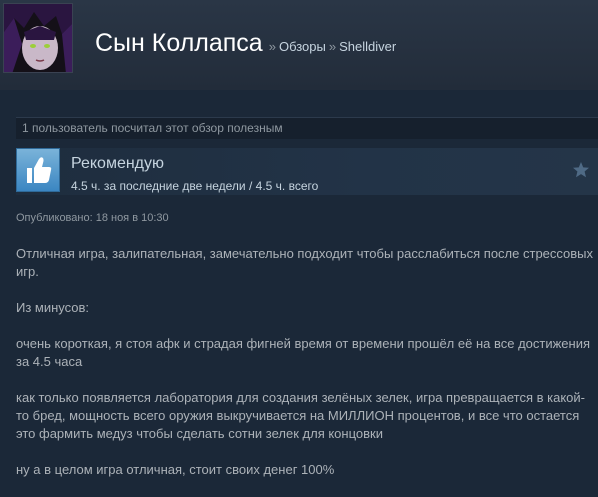 The height and width of the screenshot is (497, 598). I want to click on persona-name: Сын Коллапса, so click(179, 43).